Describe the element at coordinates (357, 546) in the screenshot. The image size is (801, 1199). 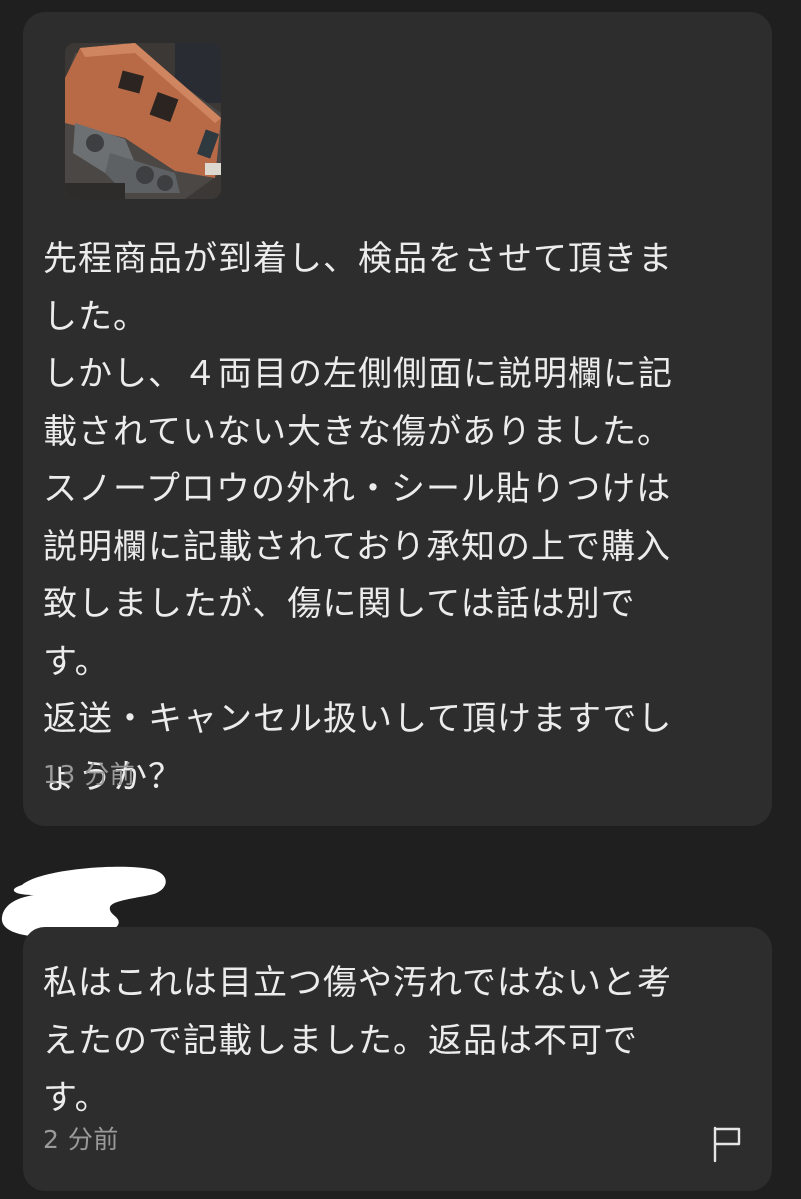
I see `message-line: 説明欄に記載されており承知の上で購入` at that location.